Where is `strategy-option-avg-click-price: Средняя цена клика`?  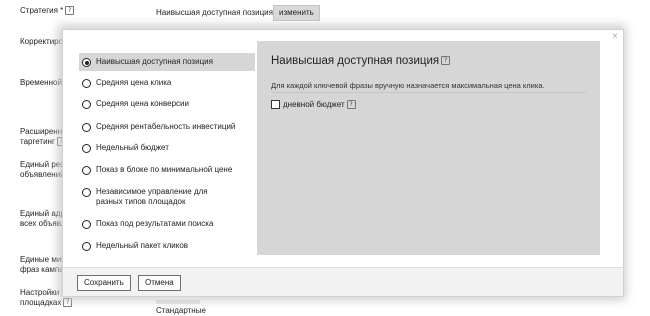 strategy-option-avg-click-price: Средняя цена клика is located at coordinates (167, 83).